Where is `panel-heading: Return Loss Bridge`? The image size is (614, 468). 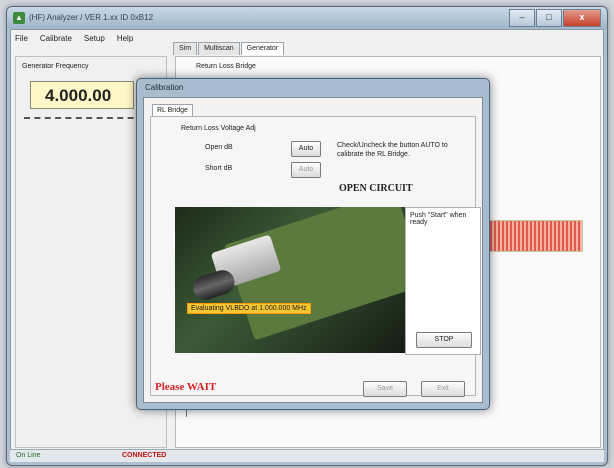
panel-heading: Return Loss Bridge is located at coordinates (226, 66).